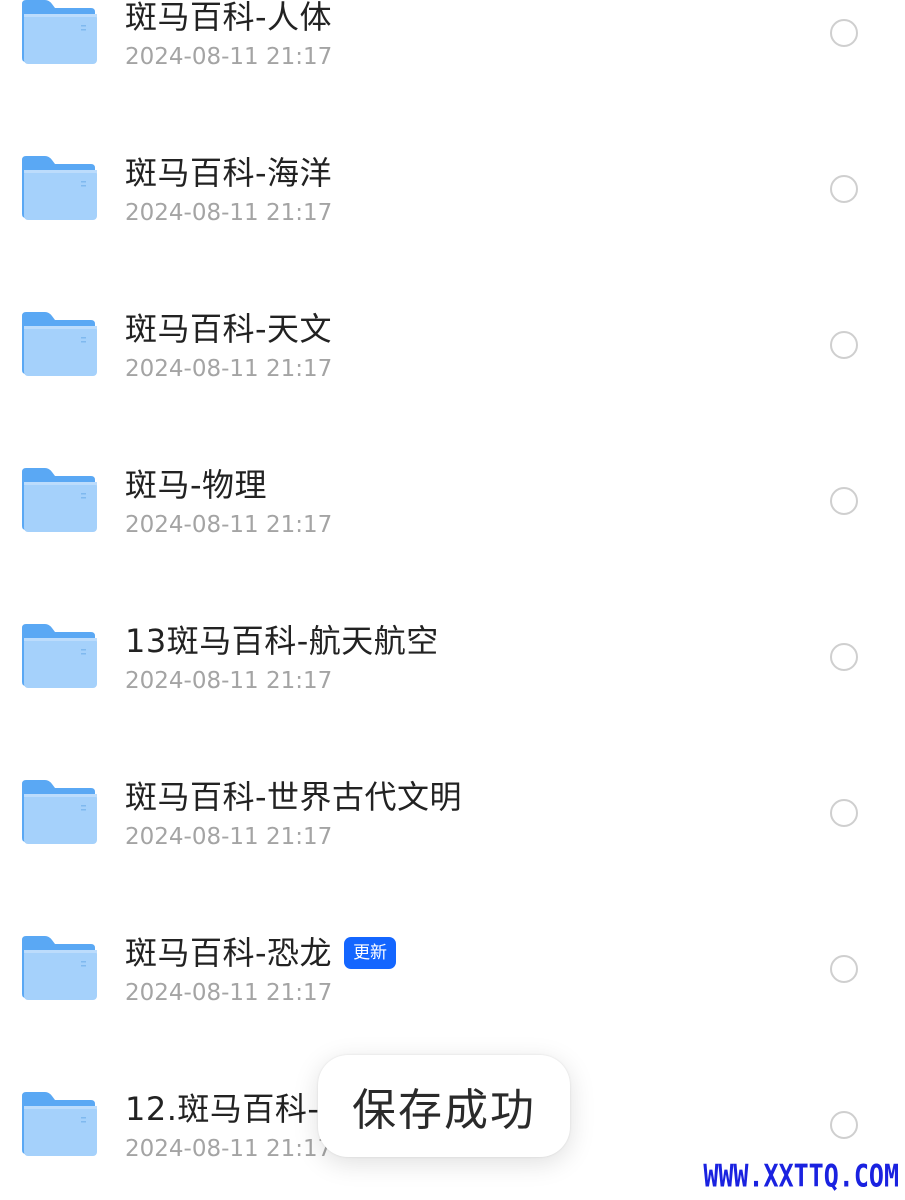 The image size is (905, 1200). I want to click on save-success-toast: 保存成功, so click(444, 1106).